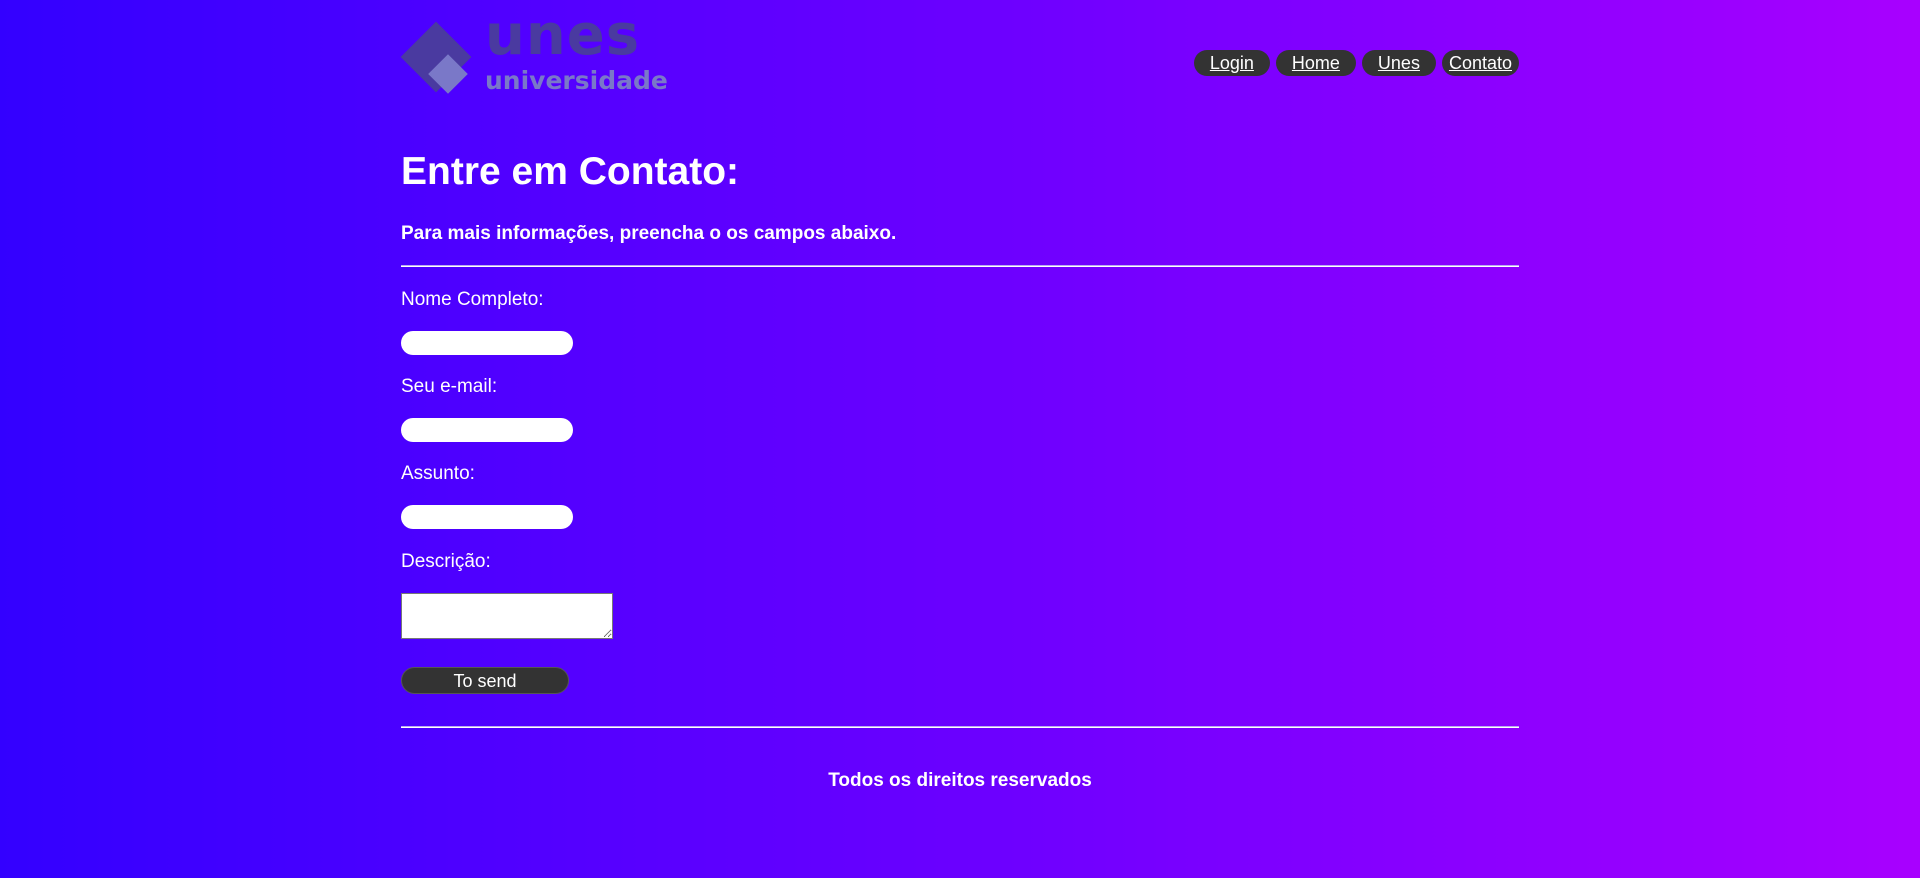 This screenshot has width=1920, height=878. I want to click on nav-login-link: Login, so click(1231, 63).